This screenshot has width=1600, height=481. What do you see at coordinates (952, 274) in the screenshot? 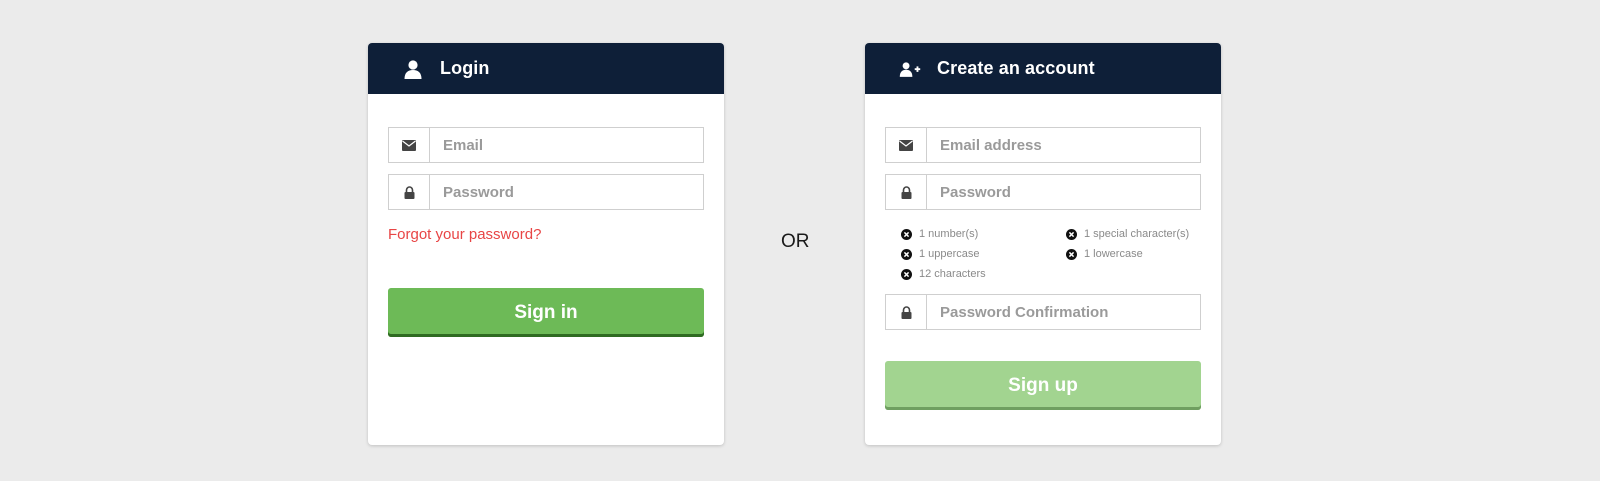
I see `rule-label: 12 characters` at bounding box center [952, 274].